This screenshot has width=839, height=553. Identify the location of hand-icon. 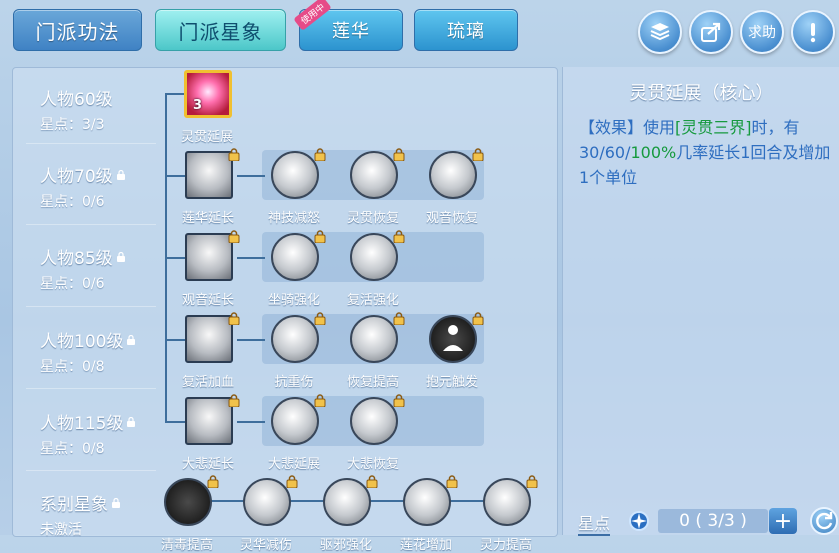
(374, 339).